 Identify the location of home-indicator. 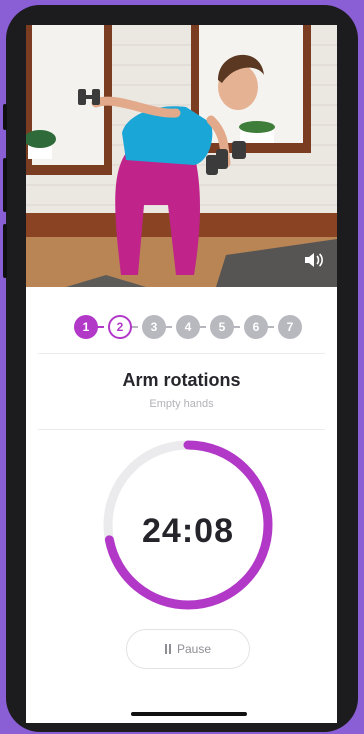
(189, 714).